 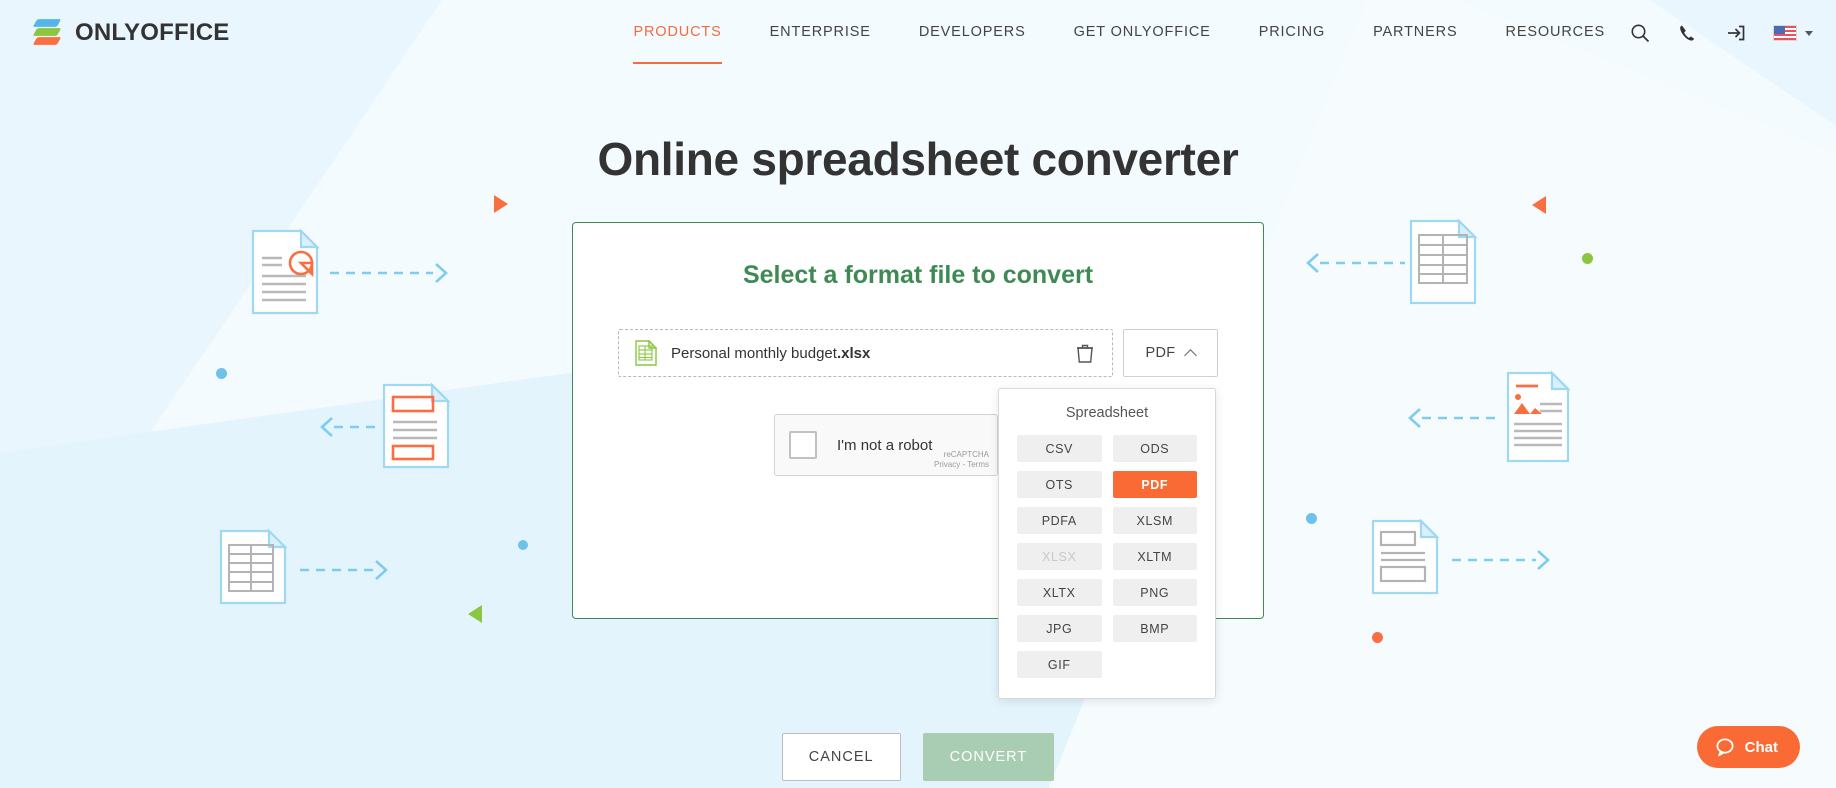 I want to click on card-title: Select a format file to convert, so click(x=918, y=275).